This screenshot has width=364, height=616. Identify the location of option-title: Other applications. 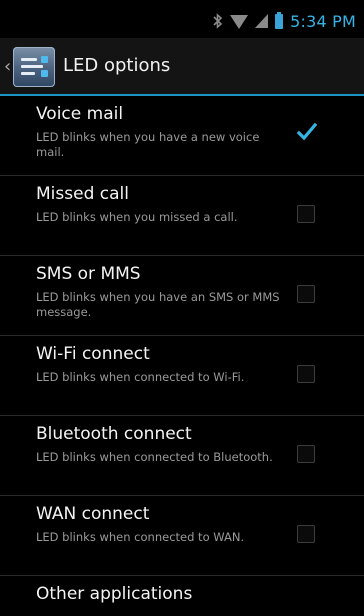
(114, 594).